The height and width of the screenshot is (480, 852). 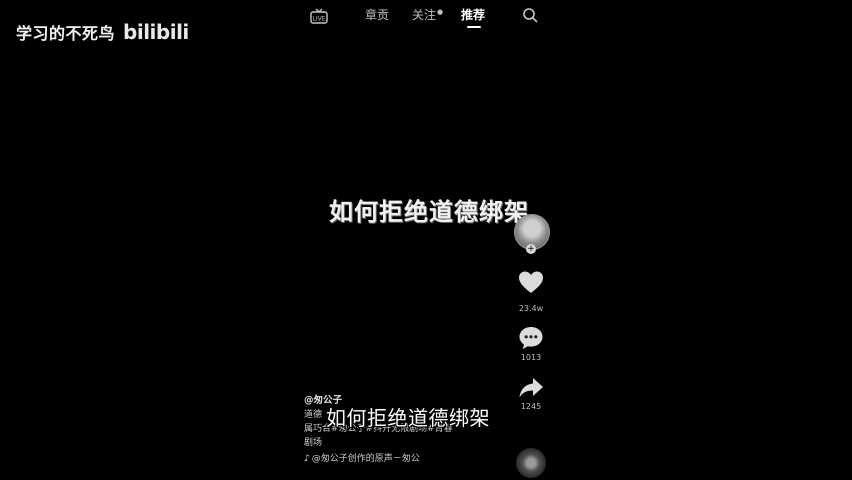 What do you see at coordinates (531, 338) in the screenshot?
I see `comment-icon` at bounding box center [531, 338].